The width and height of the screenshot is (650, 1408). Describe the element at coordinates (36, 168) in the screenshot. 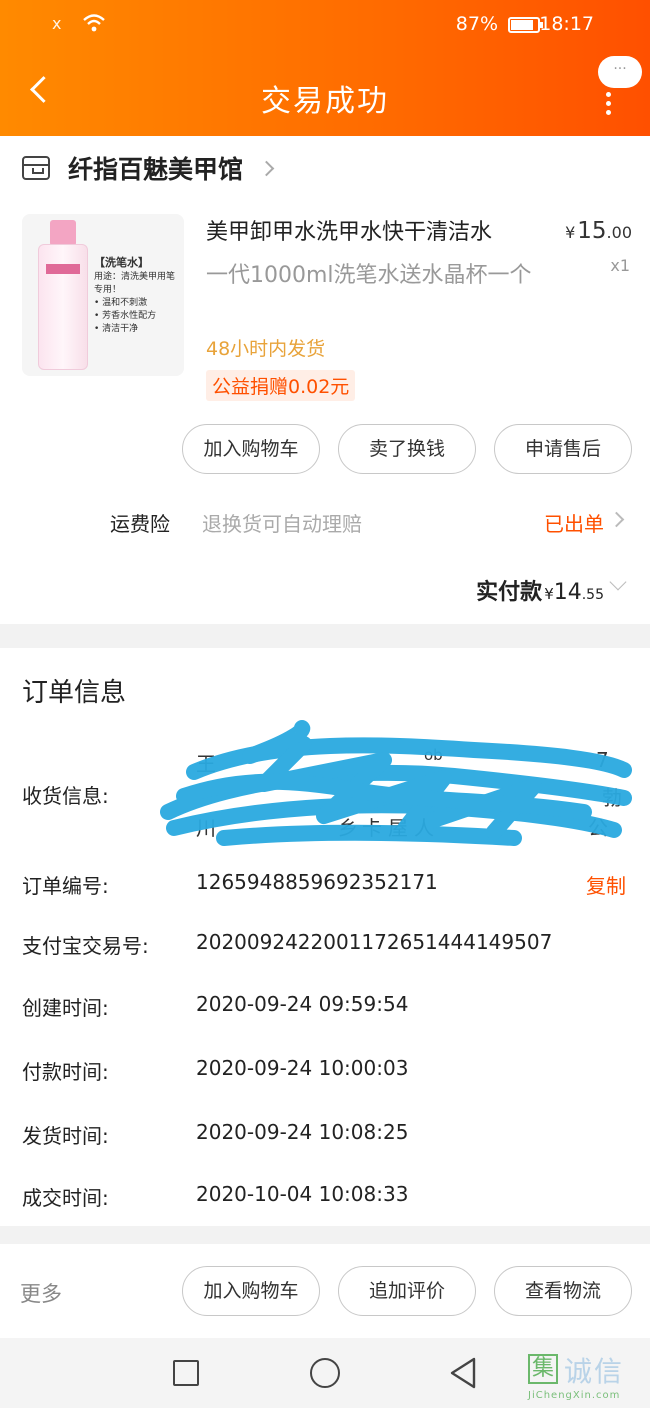

I see `store-icon` at that location.